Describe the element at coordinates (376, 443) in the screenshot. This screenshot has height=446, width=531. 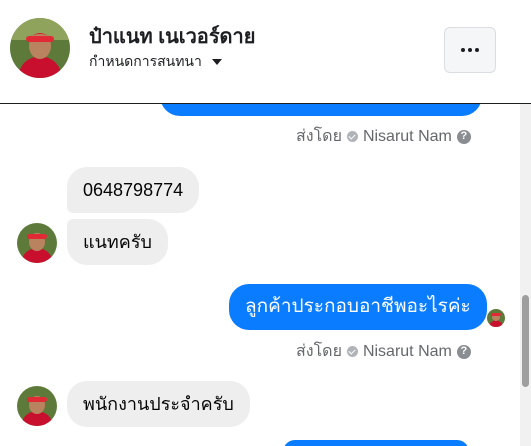
I see `outgoing-message-partial` at that location.